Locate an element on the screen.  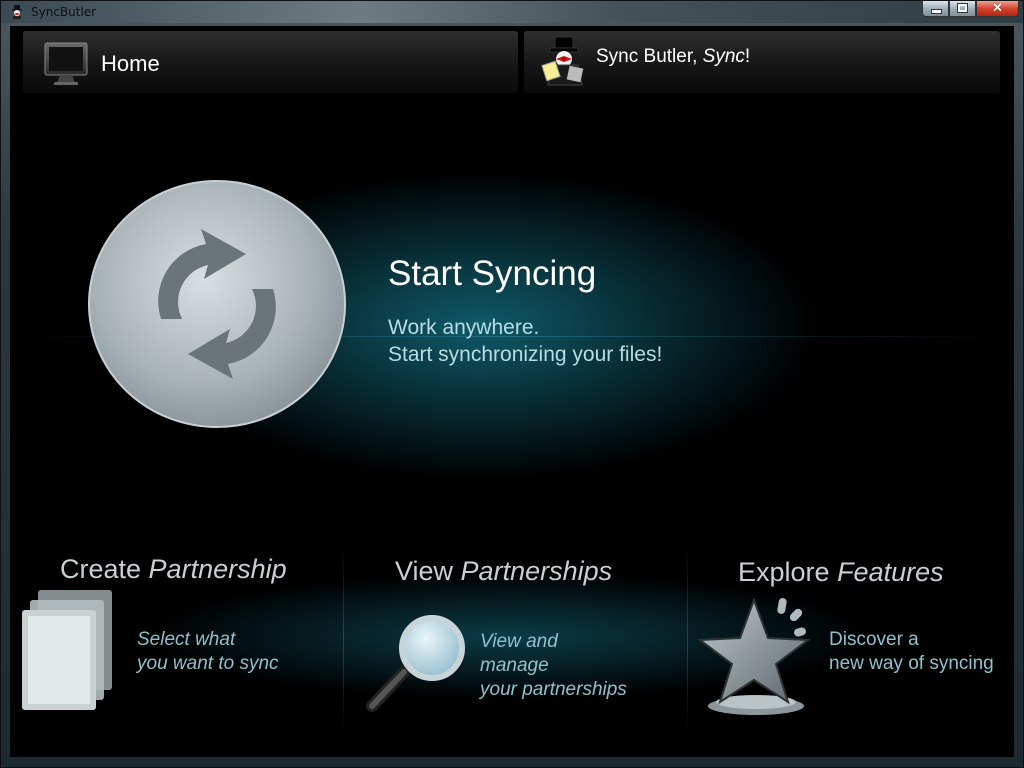
tile-description: Select what you want to sync is located at coordinates (208, 652).